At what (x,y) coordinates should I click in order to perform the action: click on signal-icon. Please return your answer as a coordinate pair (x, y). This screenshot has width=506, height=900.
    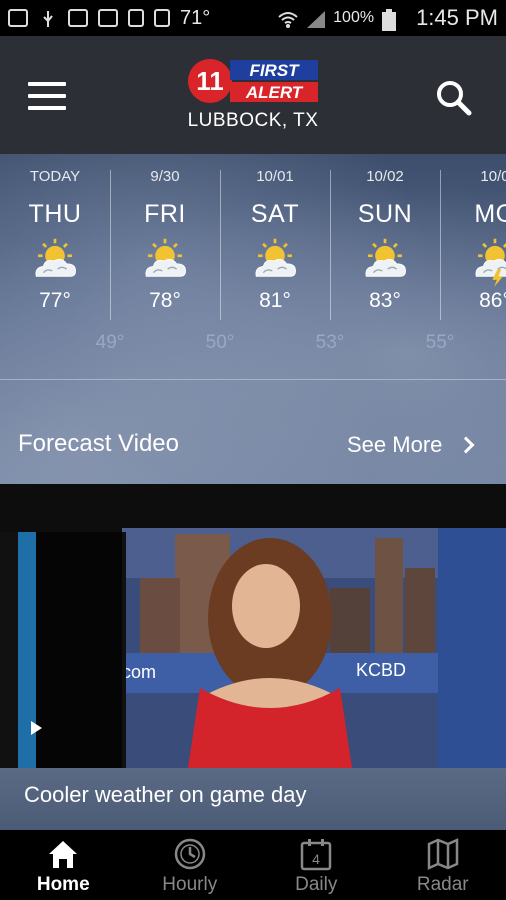
    Looking at the image, I should click on (315, 18).